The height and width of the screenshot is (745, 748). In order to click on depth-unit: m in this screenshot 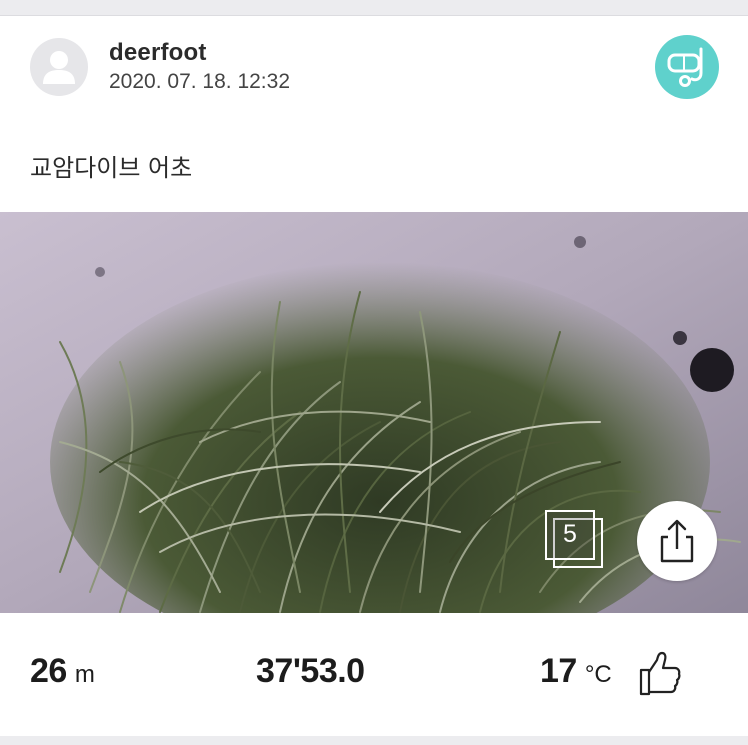, I will do `click(84, 674)`.